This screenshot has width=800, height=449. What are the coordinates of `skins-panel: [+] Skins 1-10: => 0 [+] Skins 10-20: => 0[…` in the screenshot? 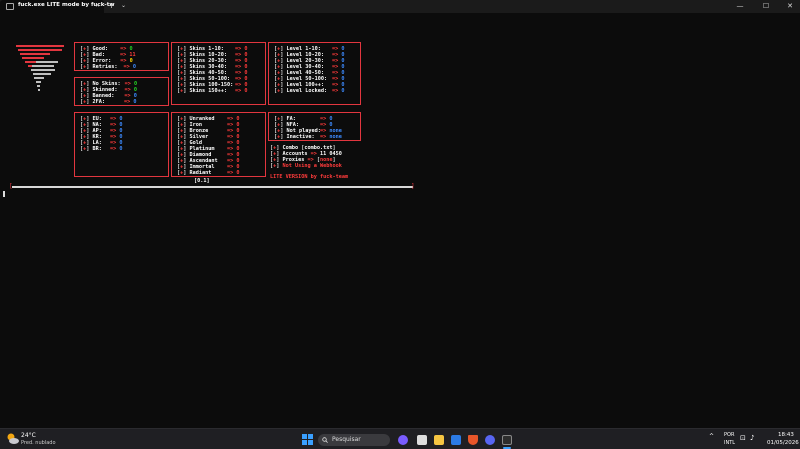 It's located at (218, 73).